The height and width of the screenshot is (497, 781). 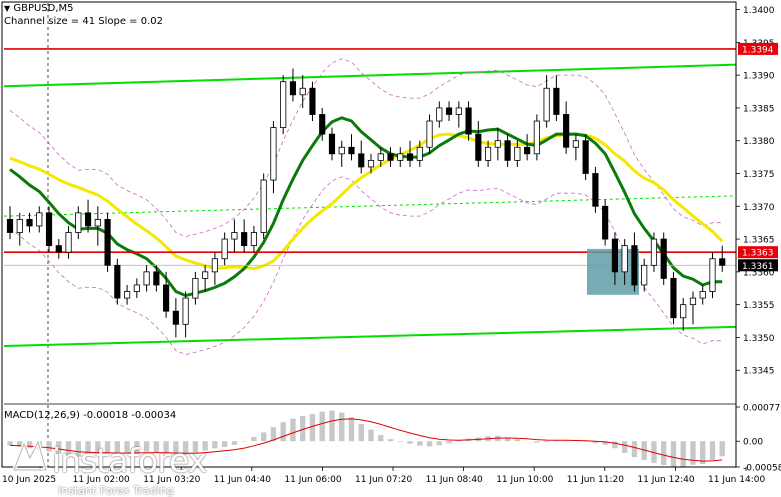 What do you see at coordinates (90, 415) in the screenshot?
I see `macd-info: MACD(12,26,9) -0.00018 -0.00034` at bounding box center [90, 415].